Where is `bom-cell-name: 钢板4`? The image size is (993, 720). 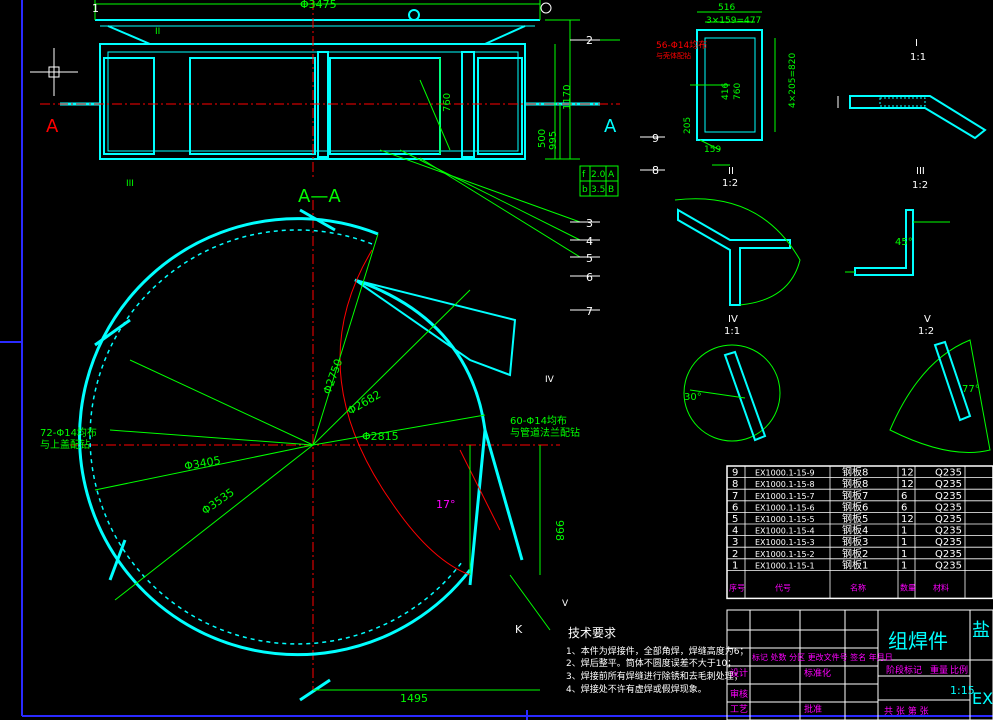
bom-cell-name: 钢板4 is located at coordinates (855, 530).